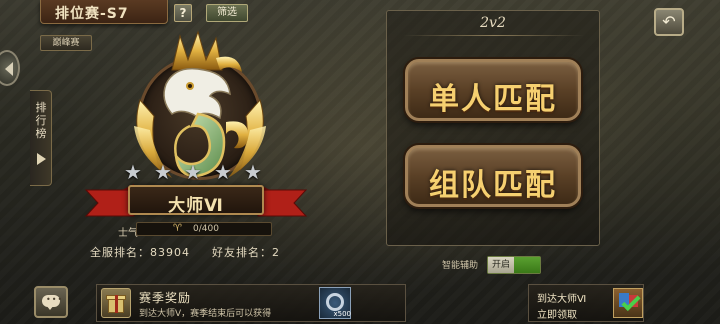 This screenshot has width=720, height=324. What do you see at coordinates (276, 252) in the screenshot?
I see `friend-rank-value: 2` at bounding box center [276, 252].